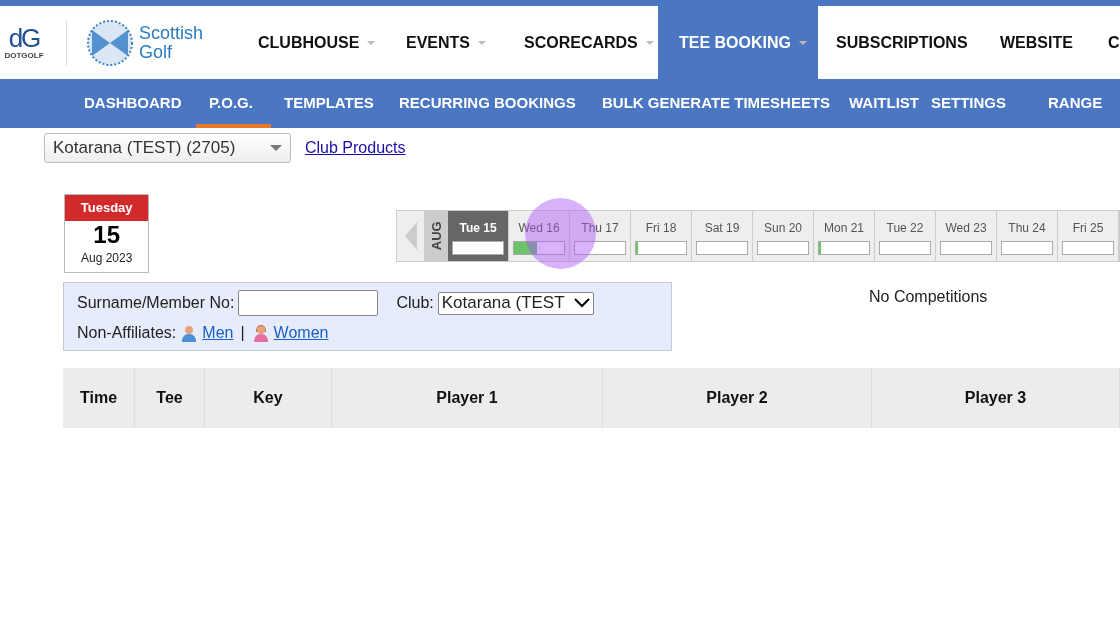 This screenshot has width=1120, height=625. What do you see at coordinates (966, 236) in the screenshot?
I see `day-tab: Wed 23` at bounding box center [966, 236].